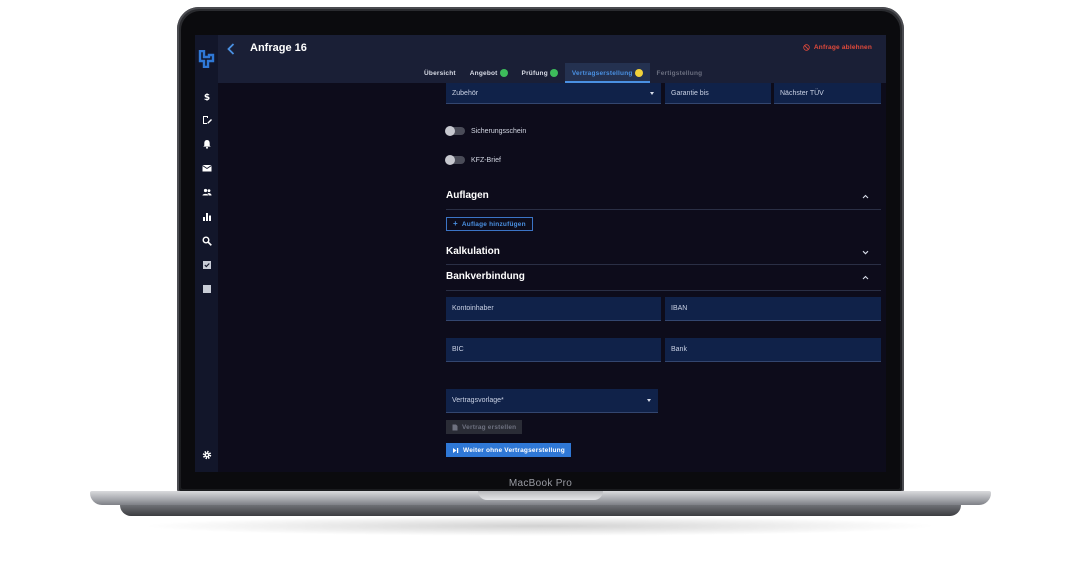 This screenshot has width=1080, height=583. Describe the element at coordinates (473, 160) in the screenshot. I see `vehicle-registration-toggle: KFZ-Brief` at that location.